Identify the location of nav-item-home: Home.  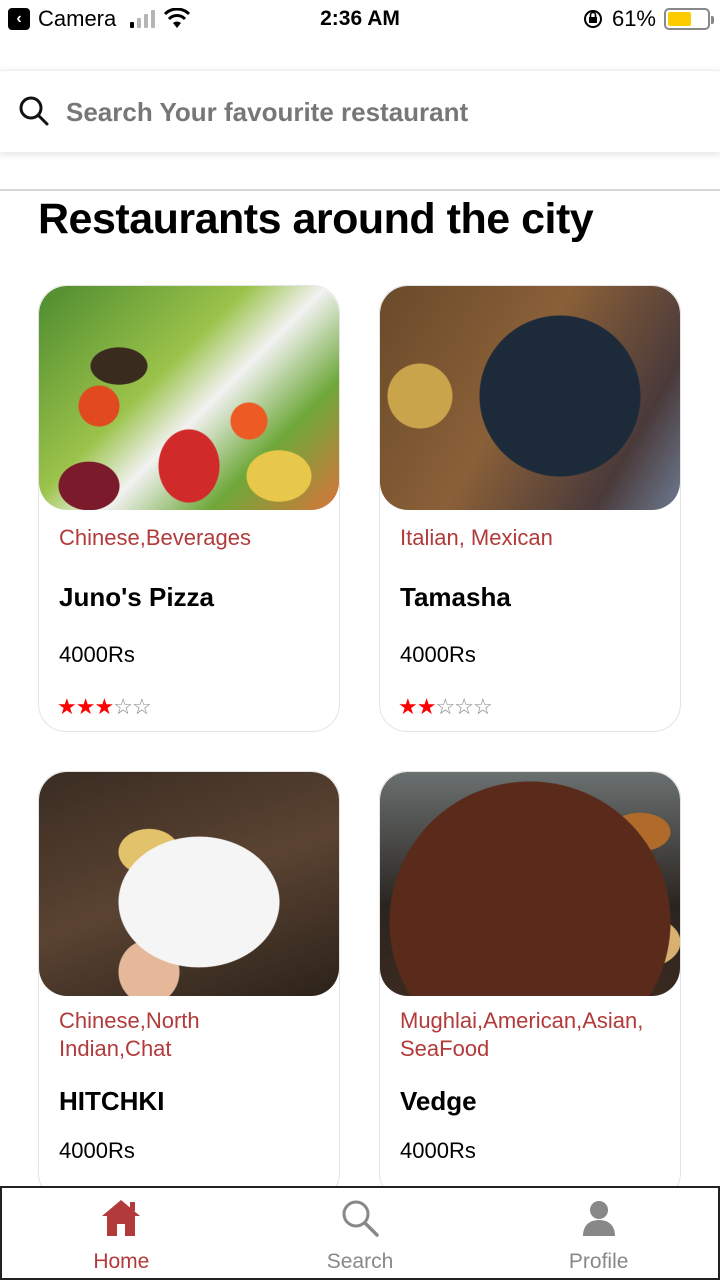
(121, 1233).